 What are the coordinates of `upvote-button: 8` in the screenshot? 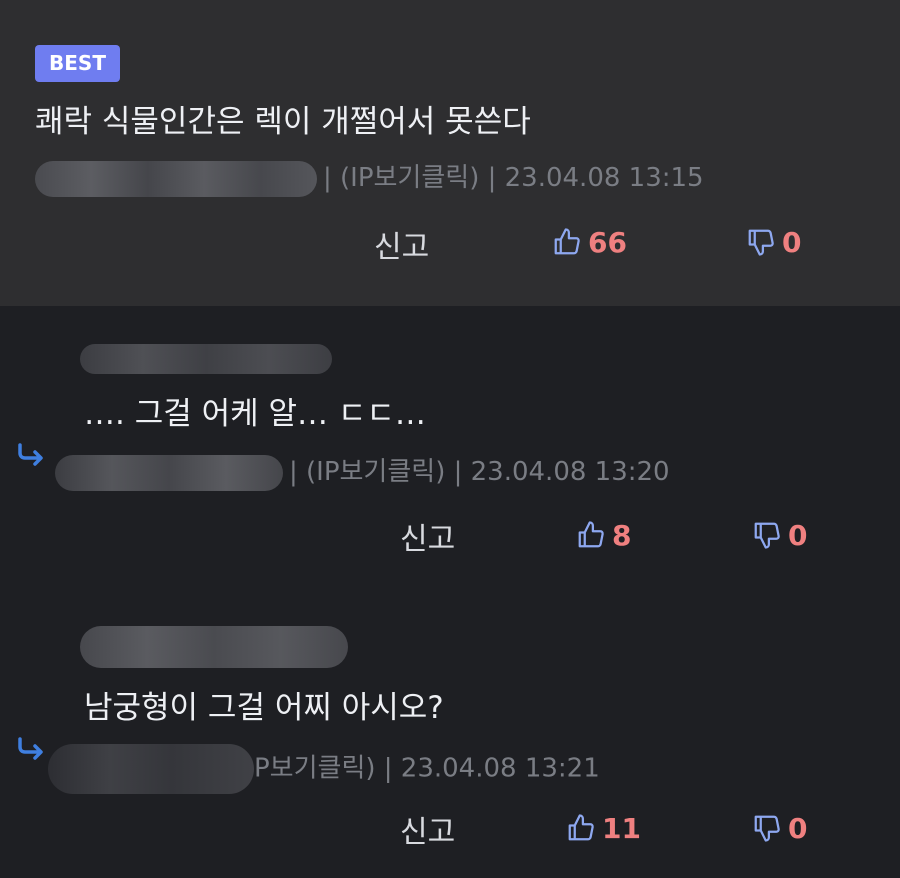 It's located at (603, 535).